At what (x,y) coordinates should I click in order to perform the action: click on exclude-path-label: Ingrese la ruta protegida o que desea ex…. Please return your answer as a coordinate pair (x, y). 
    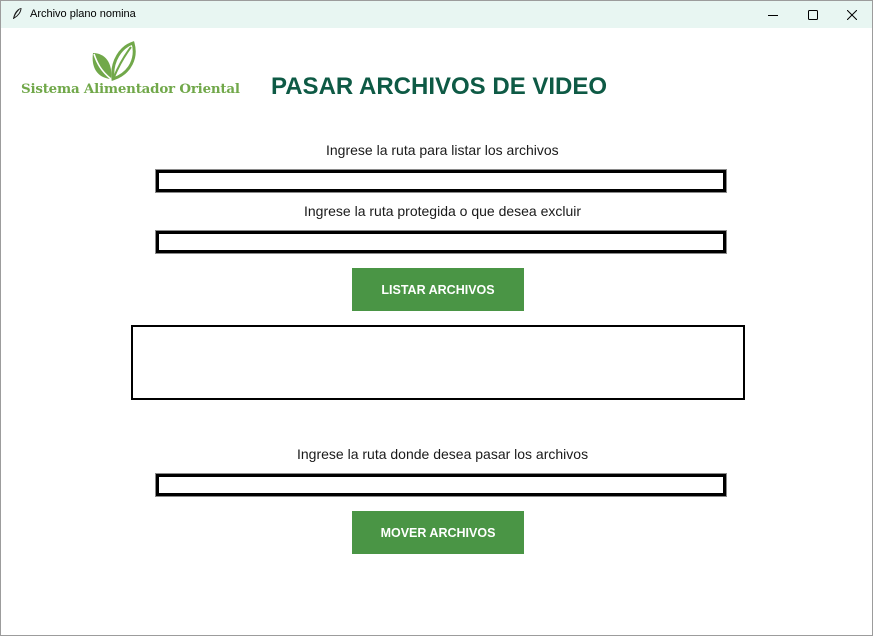
    Looking at the image, I should click on (443, 211).